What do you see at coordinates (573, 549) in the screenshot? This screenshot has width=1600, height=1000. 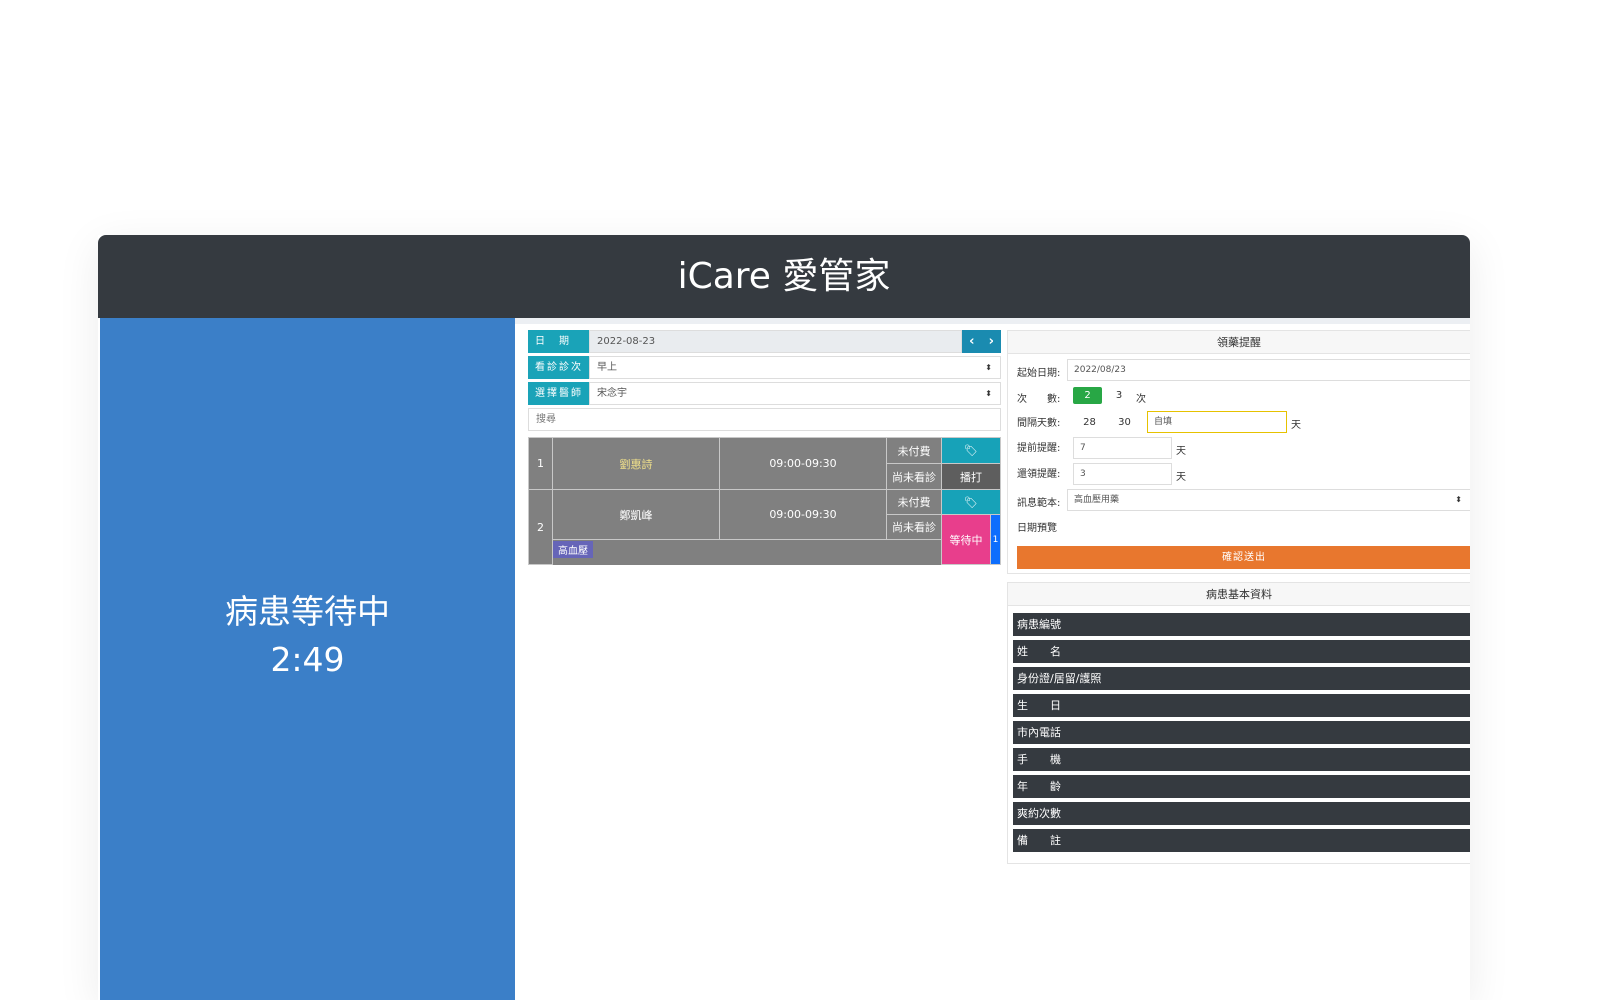 I see `condition-tag: 高血壓` at bounding box center [573, 549].